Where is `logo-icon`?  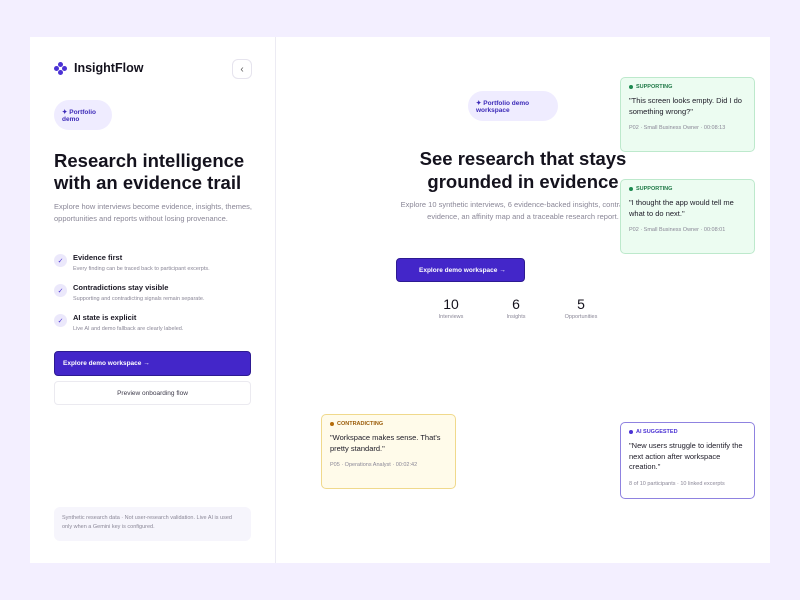
logo-icon is located at coordinates (60, 68).